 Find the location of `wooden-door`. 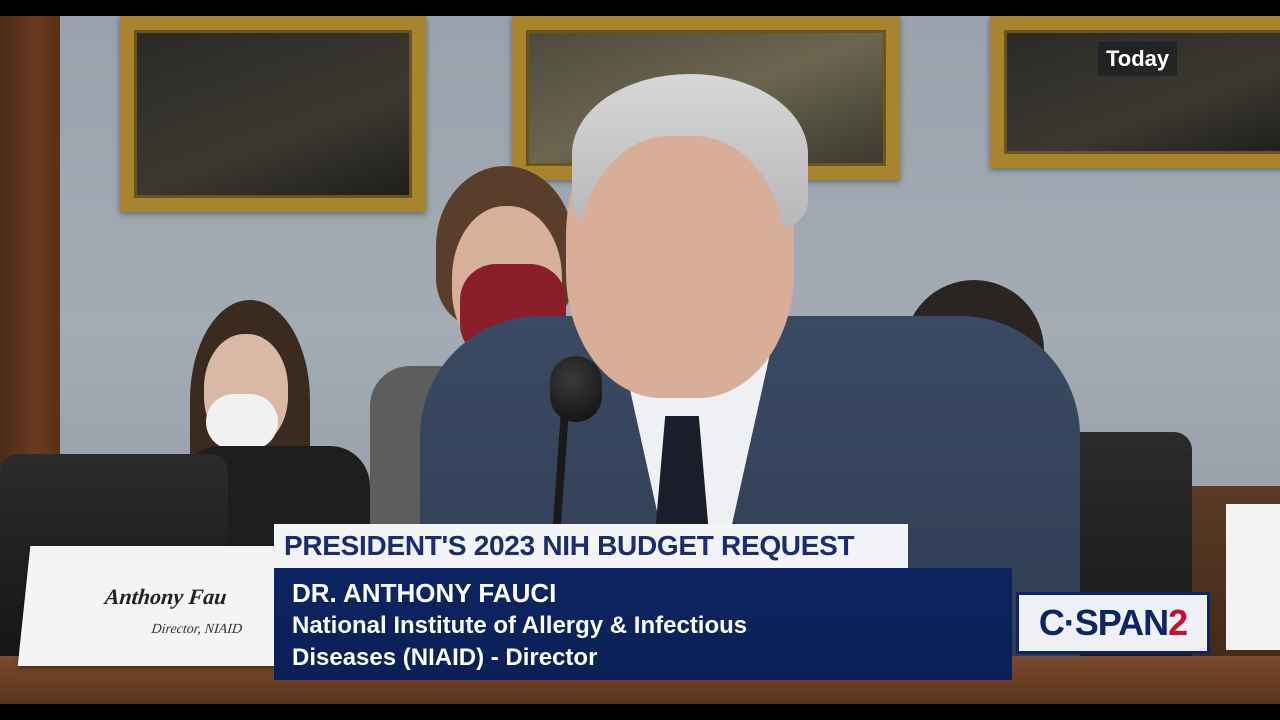

wooden-door is located at coordinates (30, 251).